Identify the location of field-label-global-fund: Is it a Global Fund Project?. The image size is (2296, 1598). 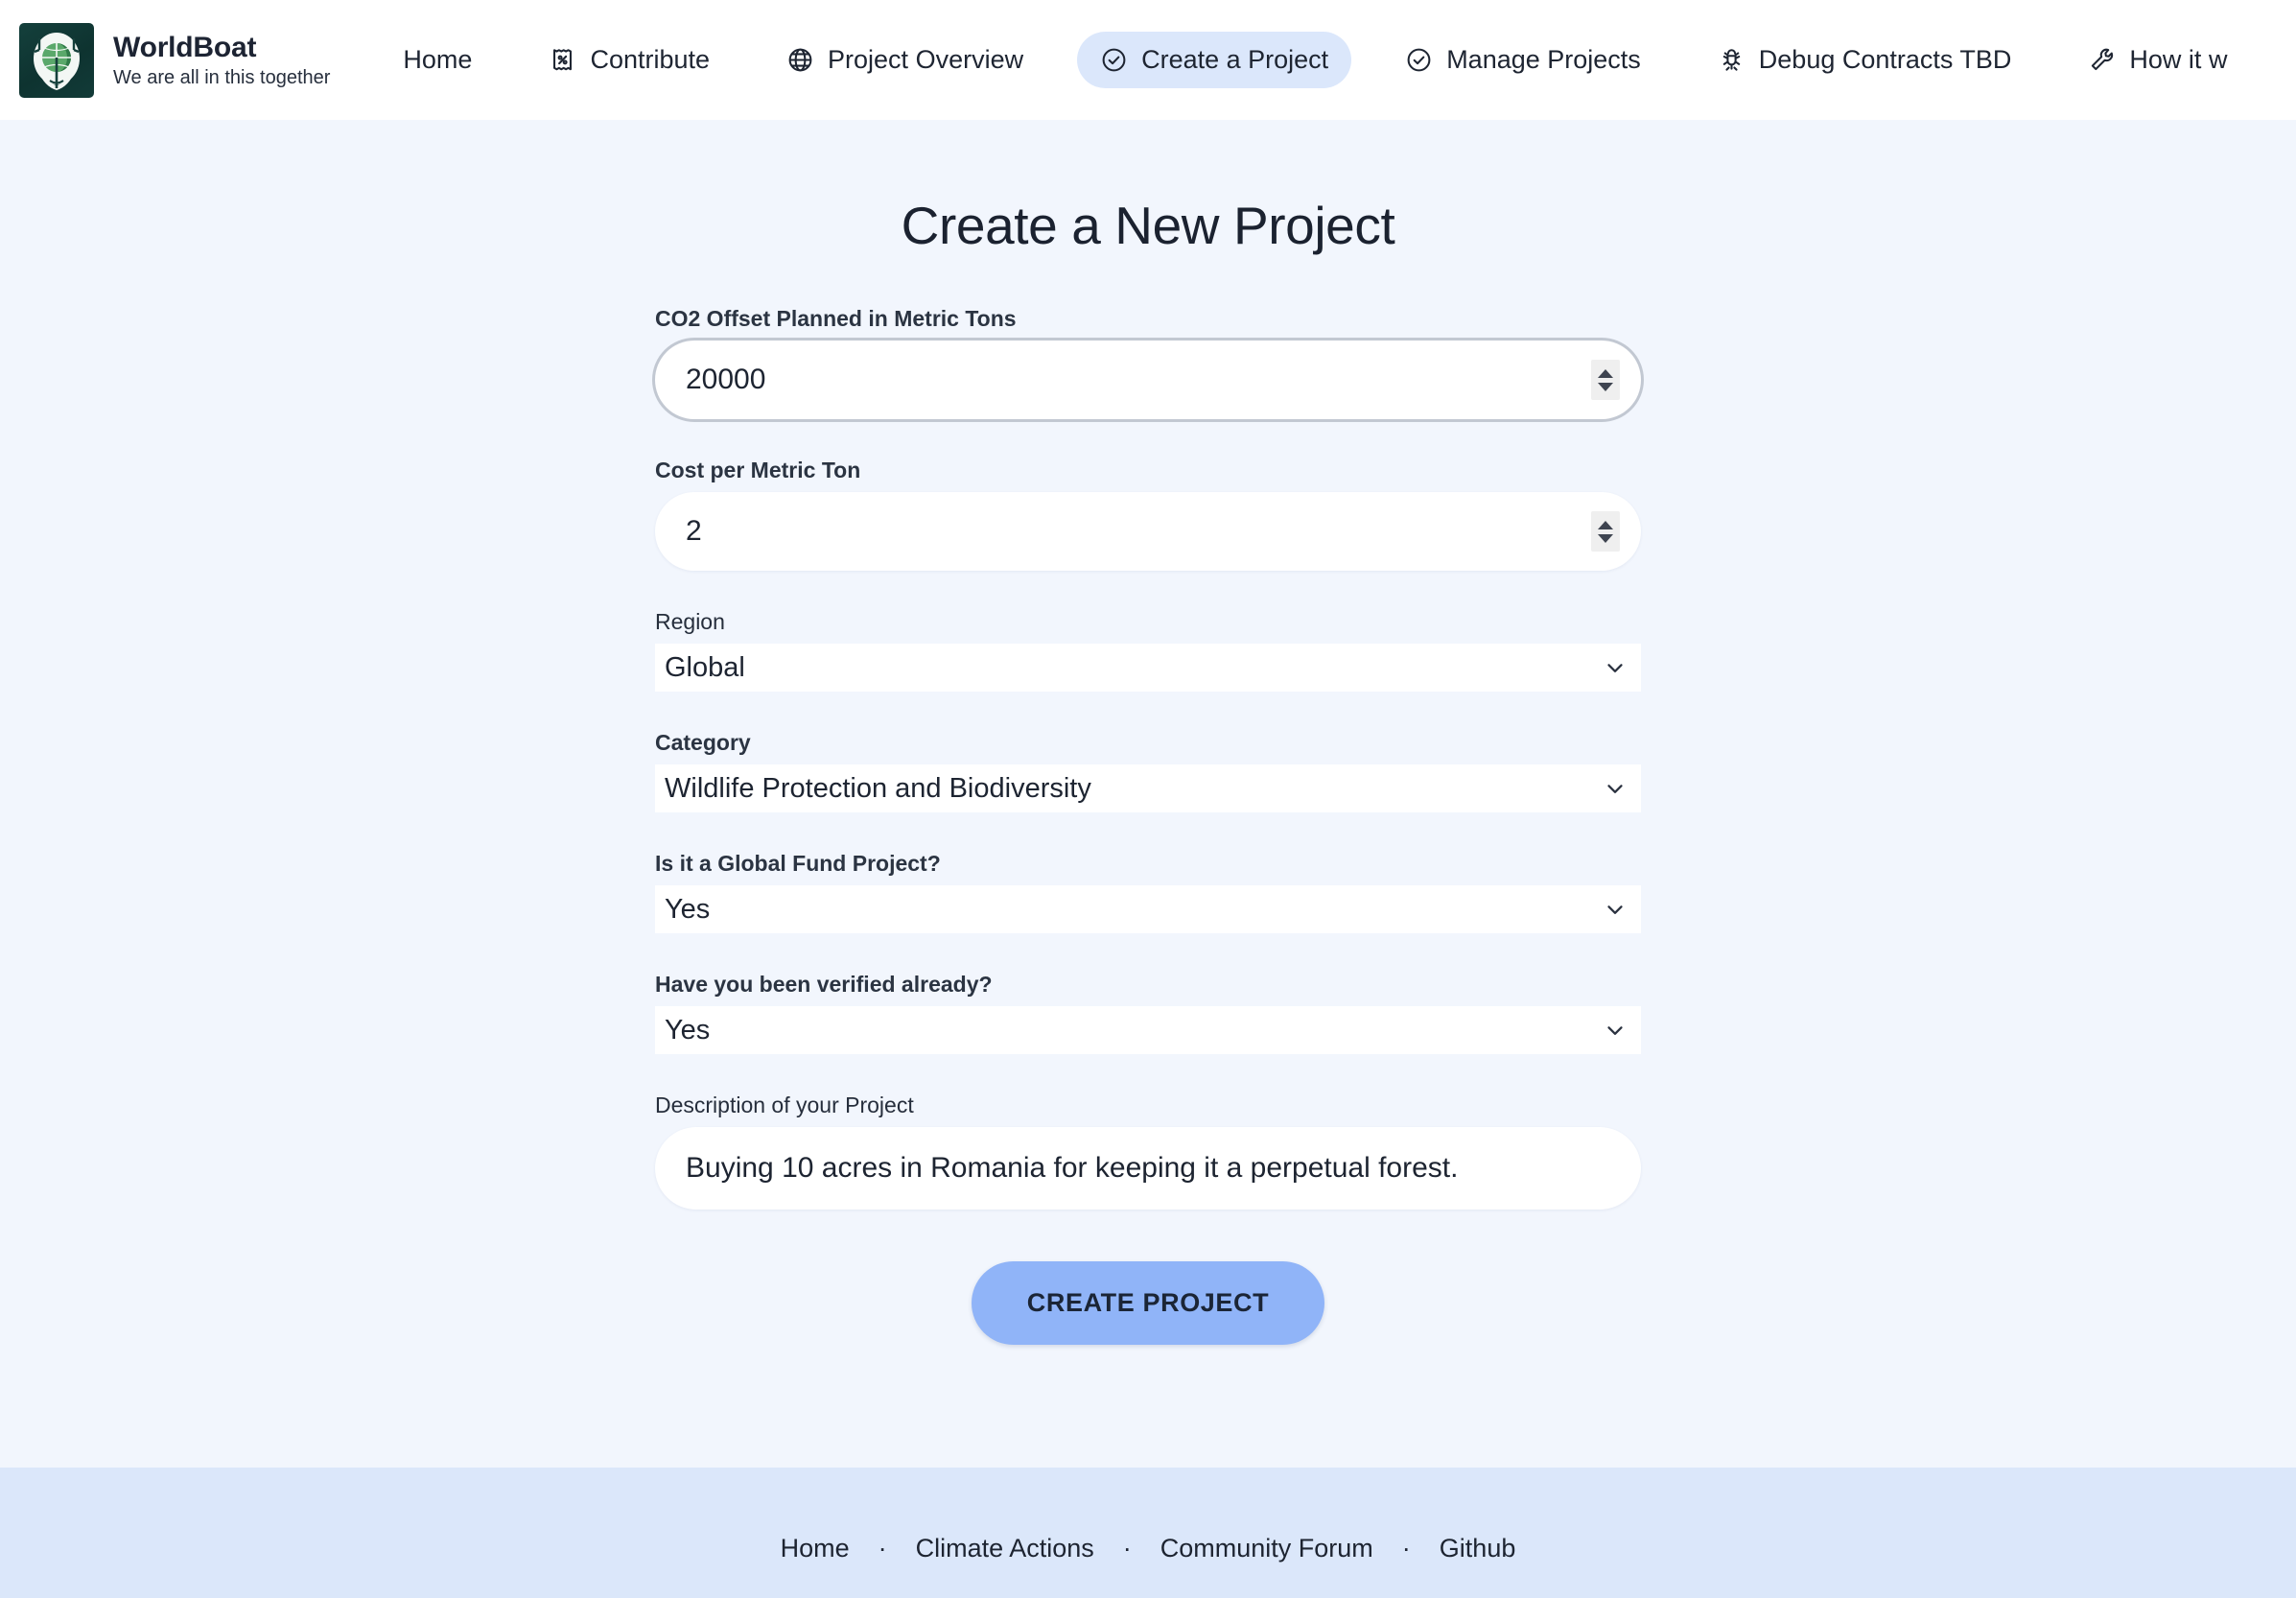
(798, 863).